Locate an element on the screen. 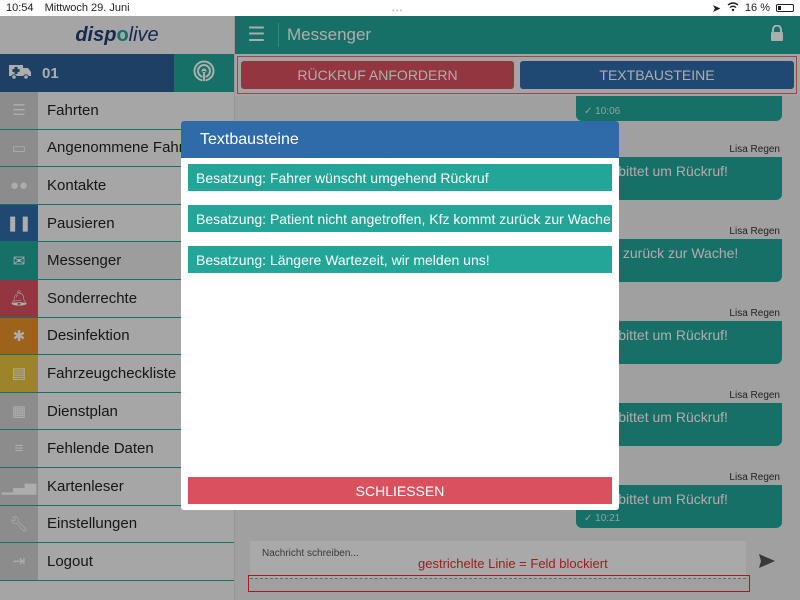 This screenshot has width=800, height=600. multitask-dots: ••• is located at coordinates (398, 10).